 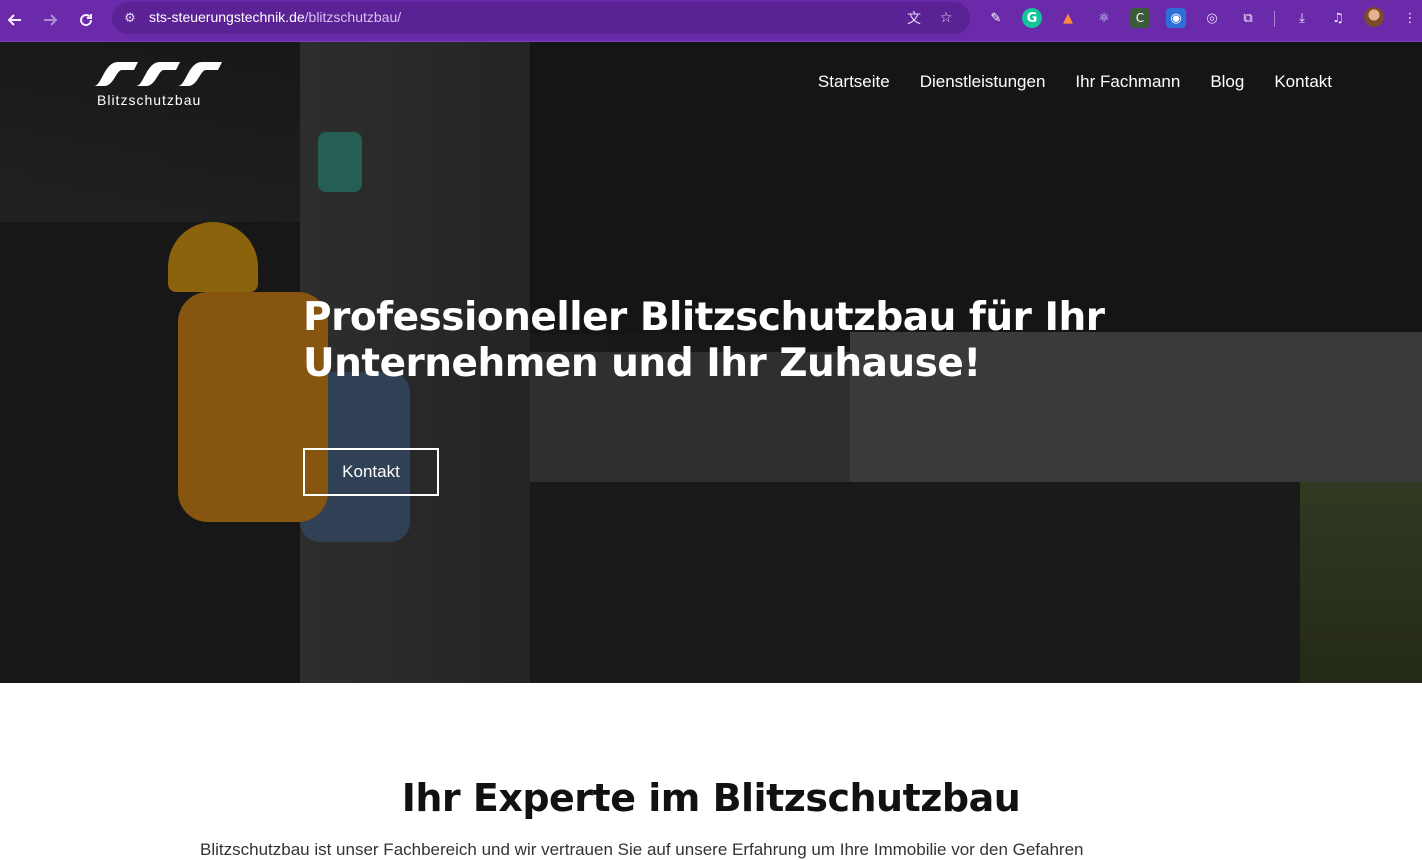 I want to click on eyedropper-icon: ✎, so click(x=996, y=18).